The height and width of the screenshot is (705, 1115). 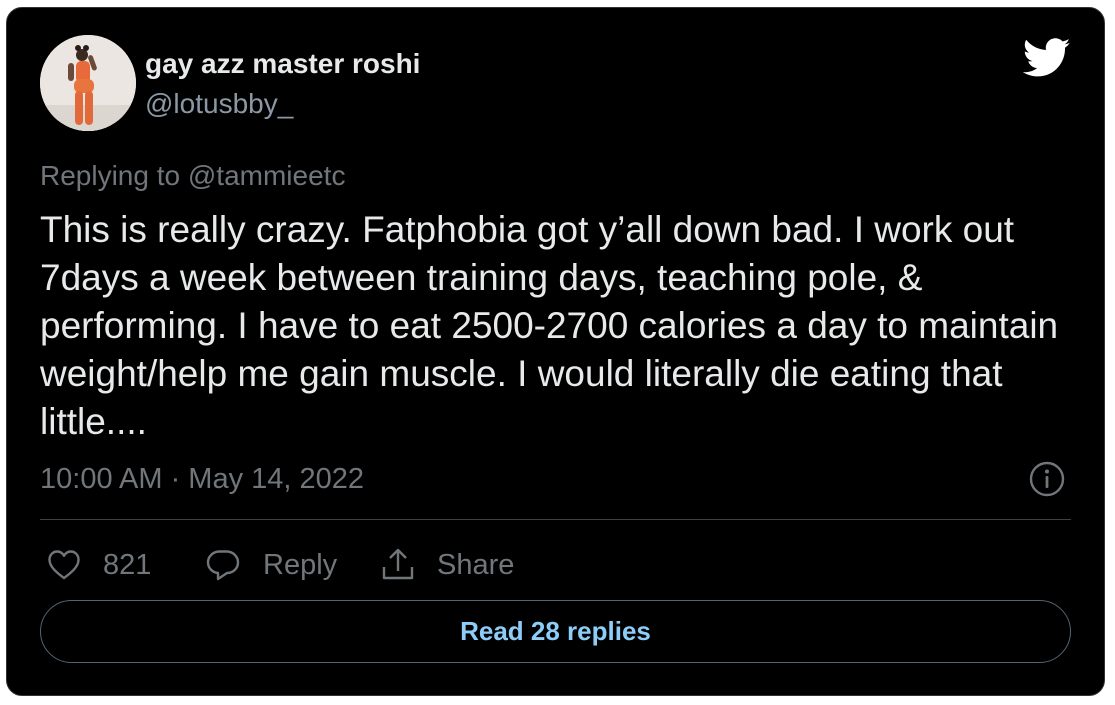 I want to click on twitter-bird-icon, so click(x=1046, y=58).